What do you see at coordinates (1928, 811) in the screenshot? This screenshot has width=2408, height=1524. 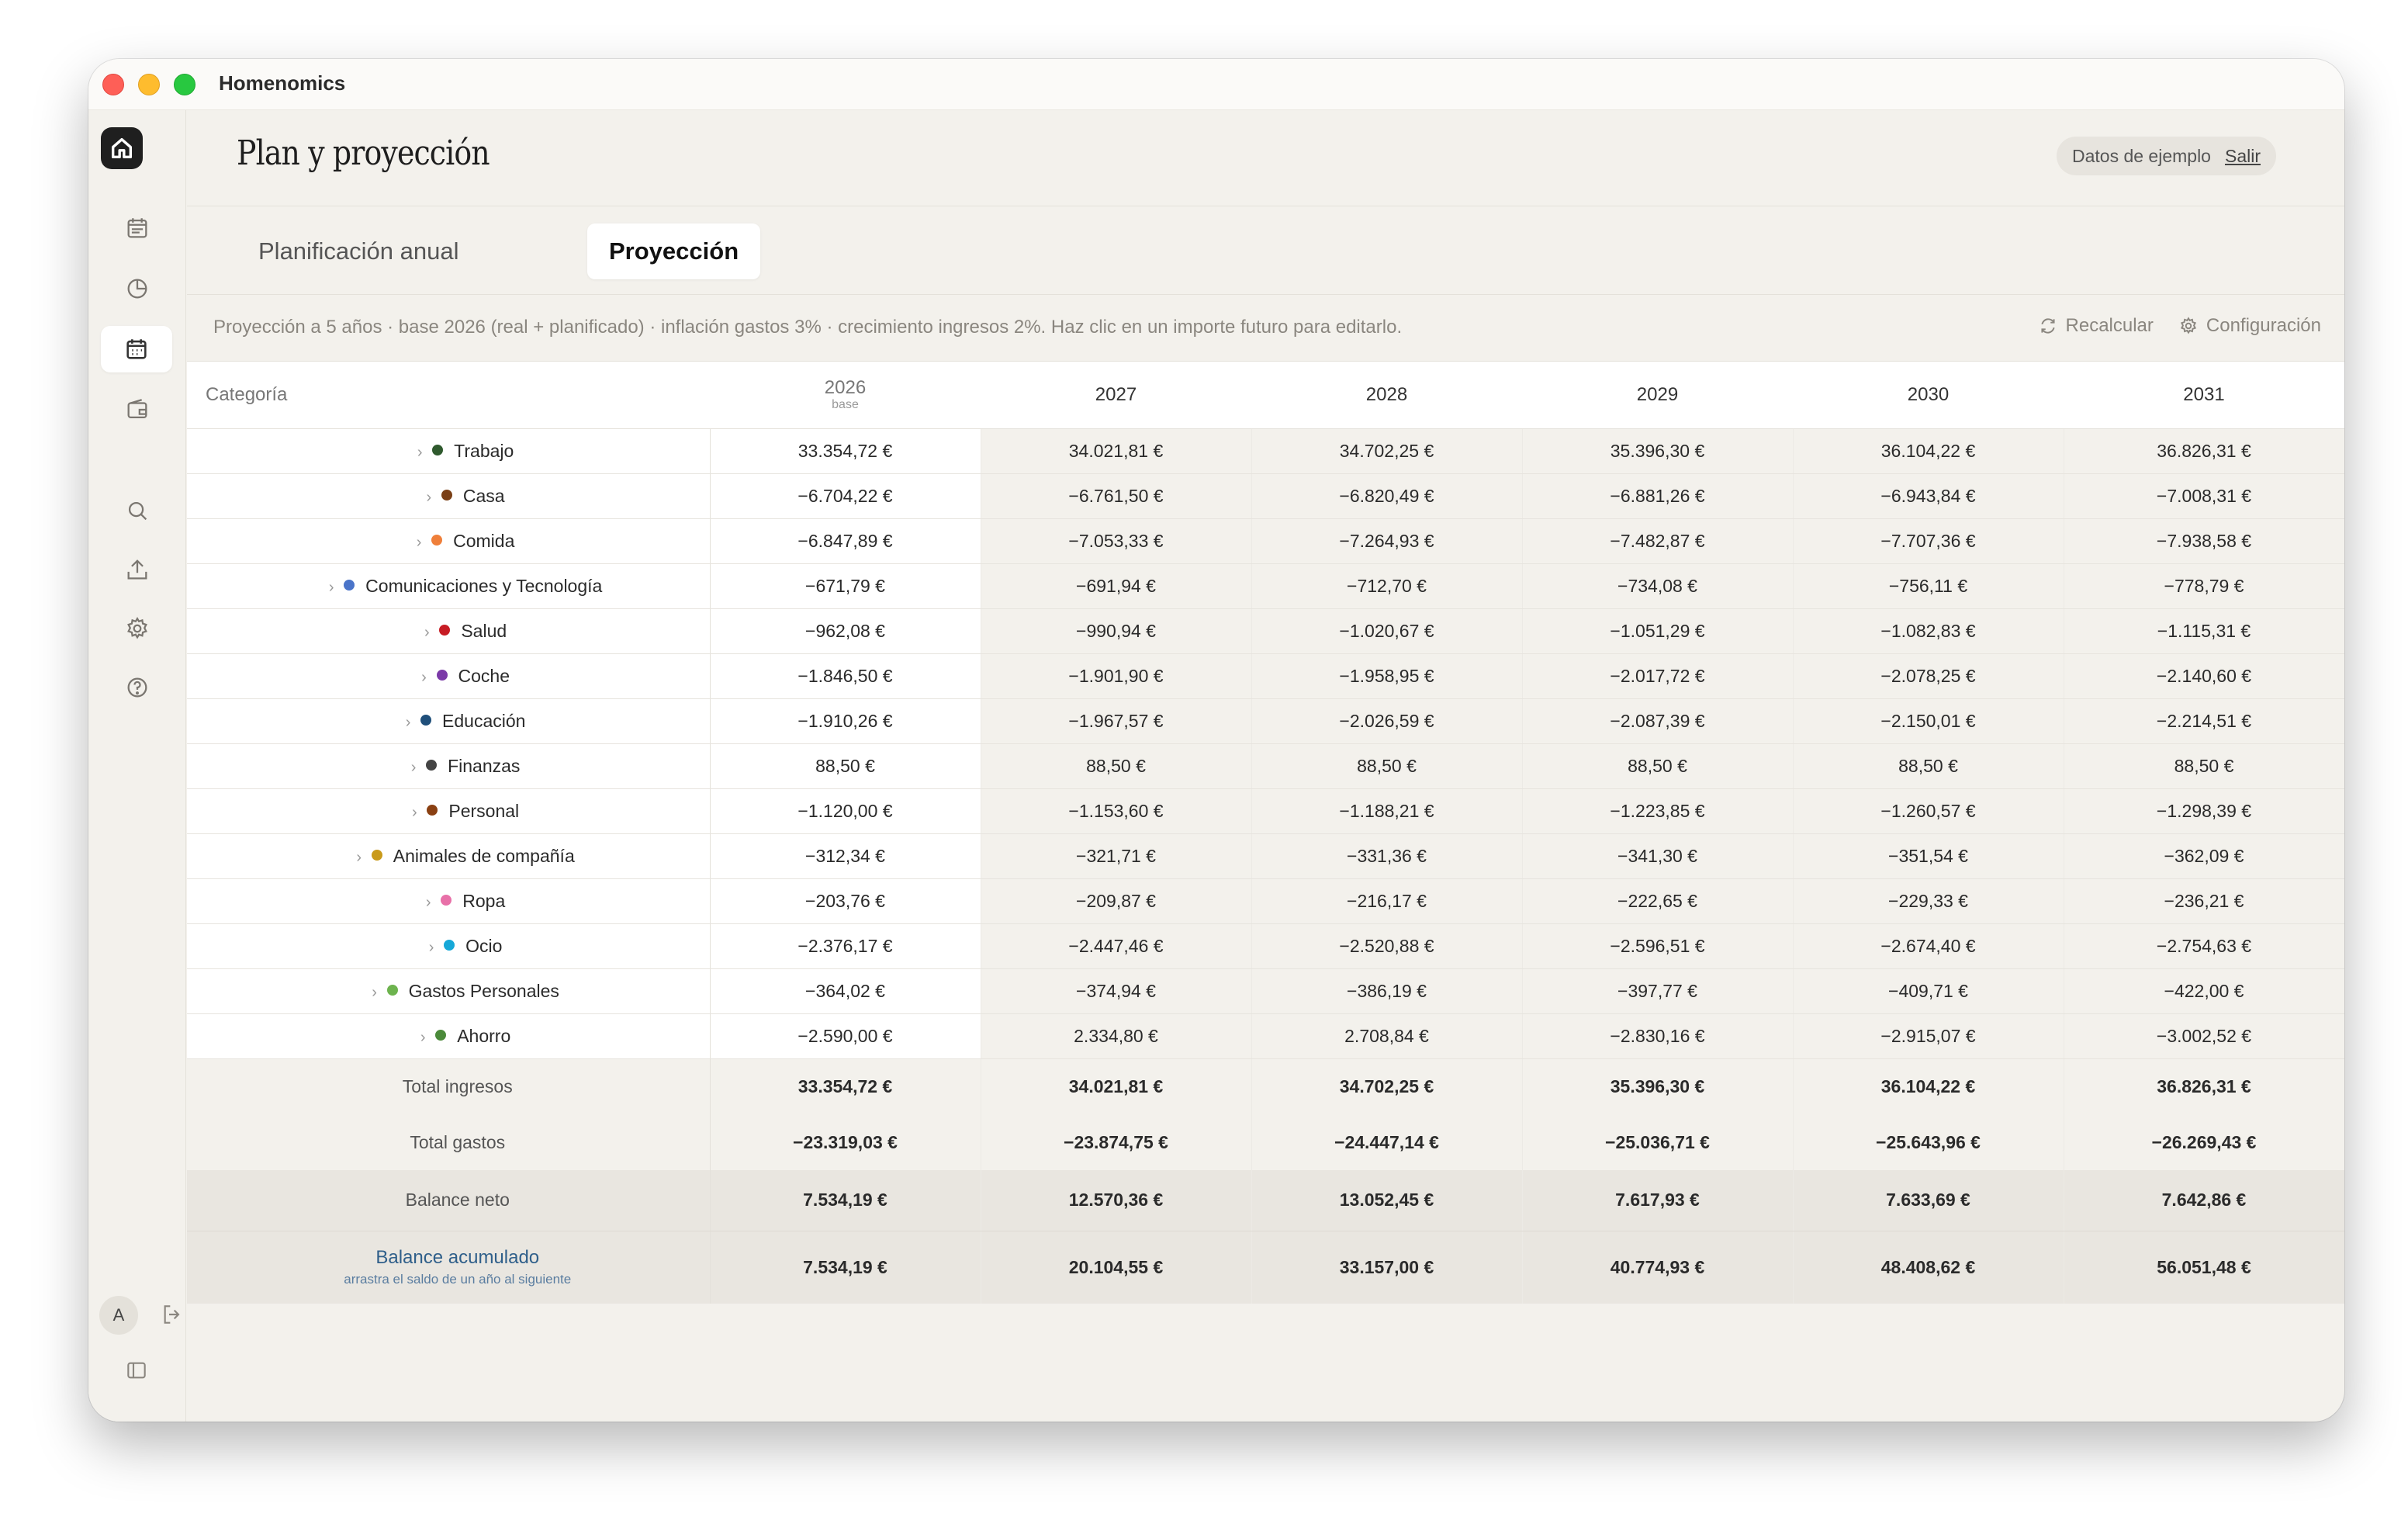 I see `projected-amount-cell: −1.260,57 €` at bounding box center [1928, 811].